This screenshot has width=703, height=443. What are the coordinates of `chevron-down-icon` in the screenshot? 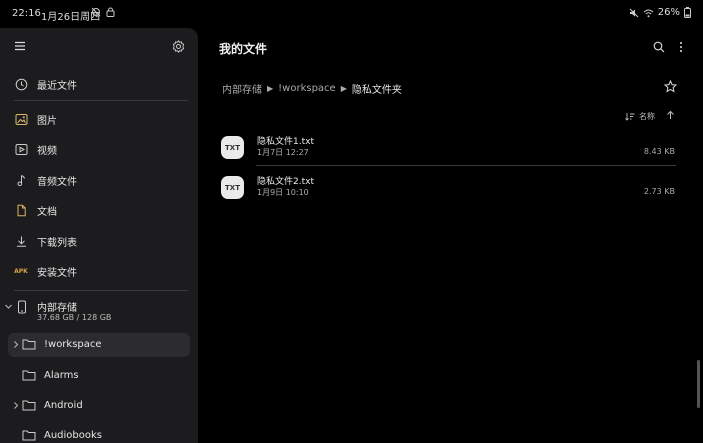 It's located at (8, 306).